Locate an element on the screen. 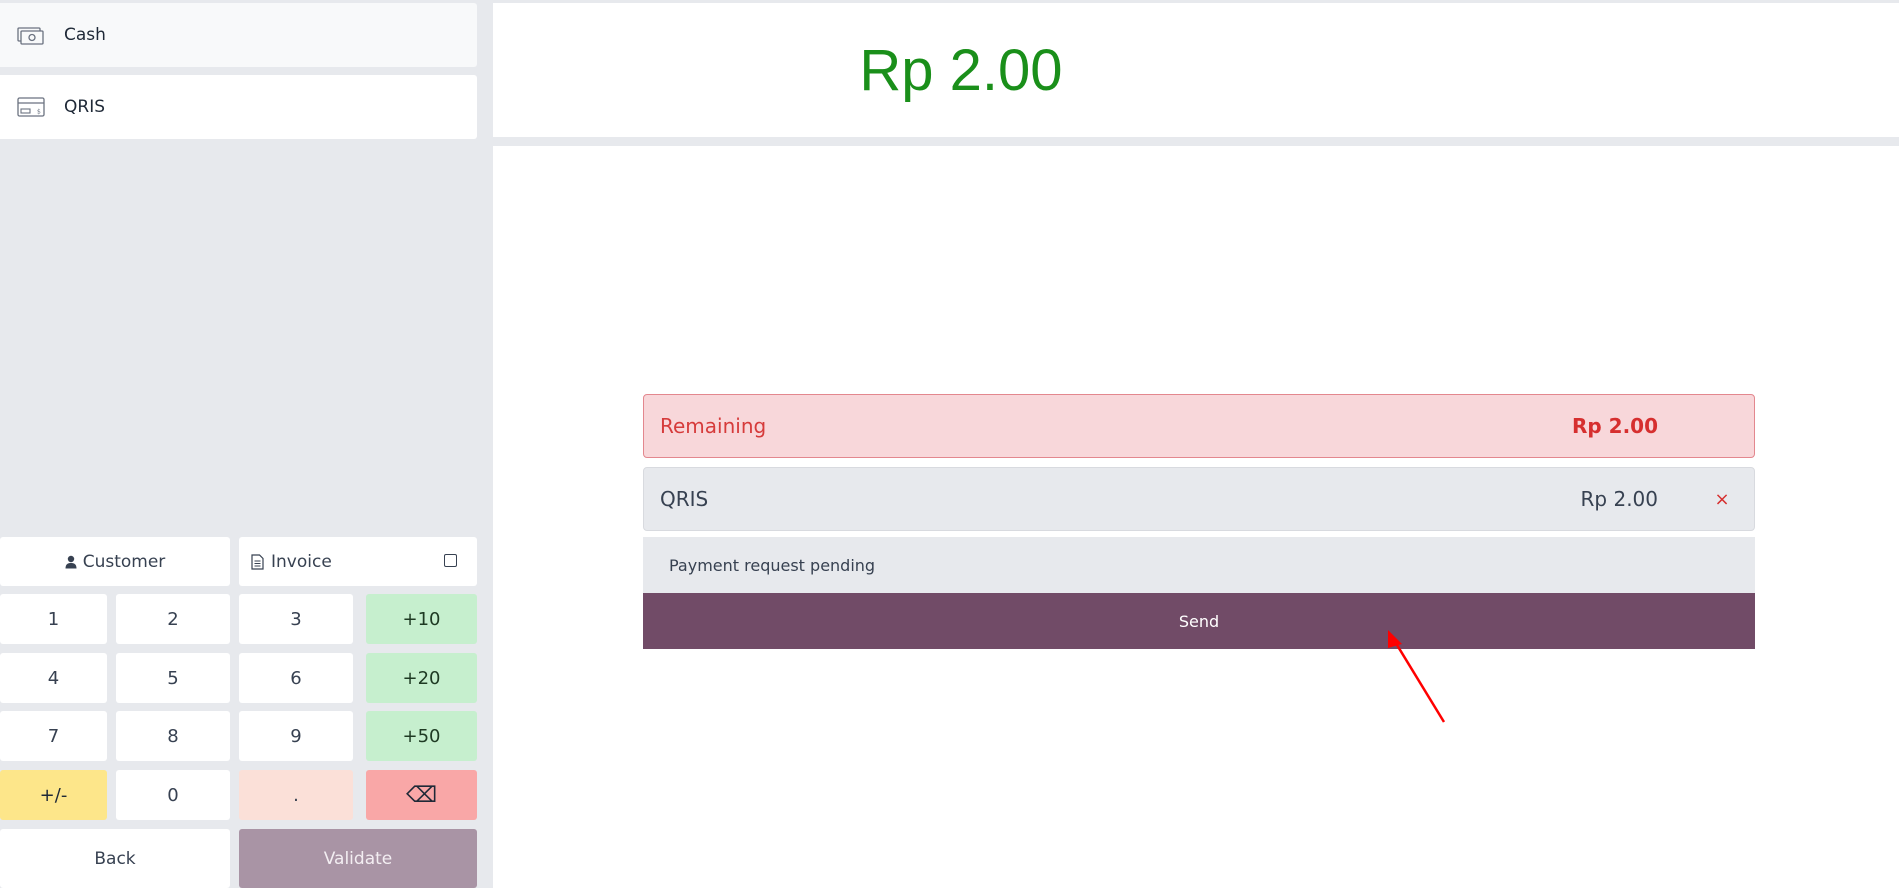 The width and height of the screenshot is (1899, 888). total-amount-panel: Rp 2.00 is located at coordinates (1196, 70).